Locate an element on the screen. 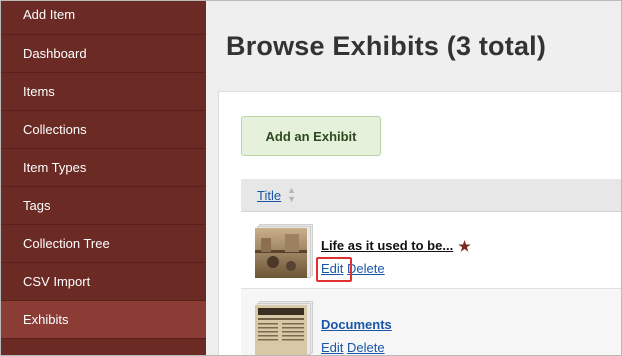 This screenshot has width=622, height=356. sidebar-item-item-types: Item Types is located at coordinates (103, 168).